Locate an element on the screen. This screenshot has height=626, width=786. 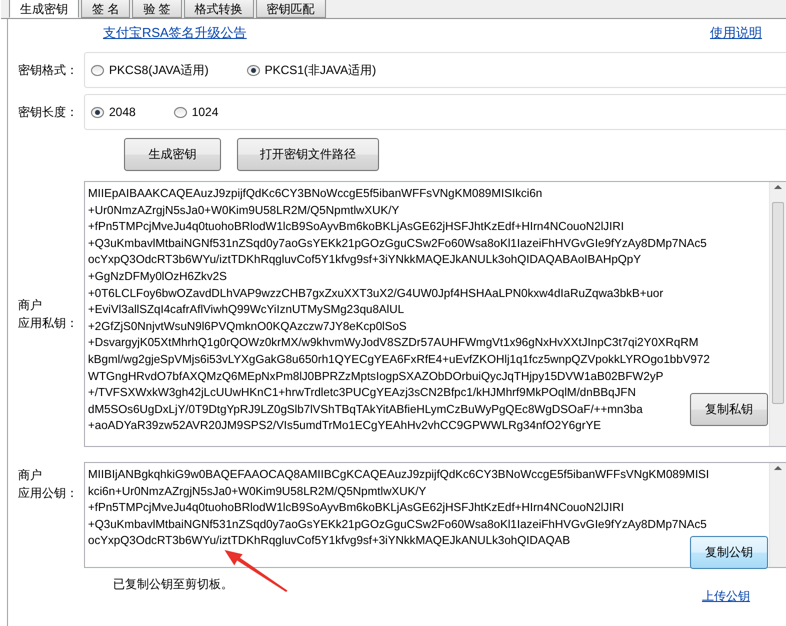
copy-button: 复制私钥 is located at coordinates (729, 409).